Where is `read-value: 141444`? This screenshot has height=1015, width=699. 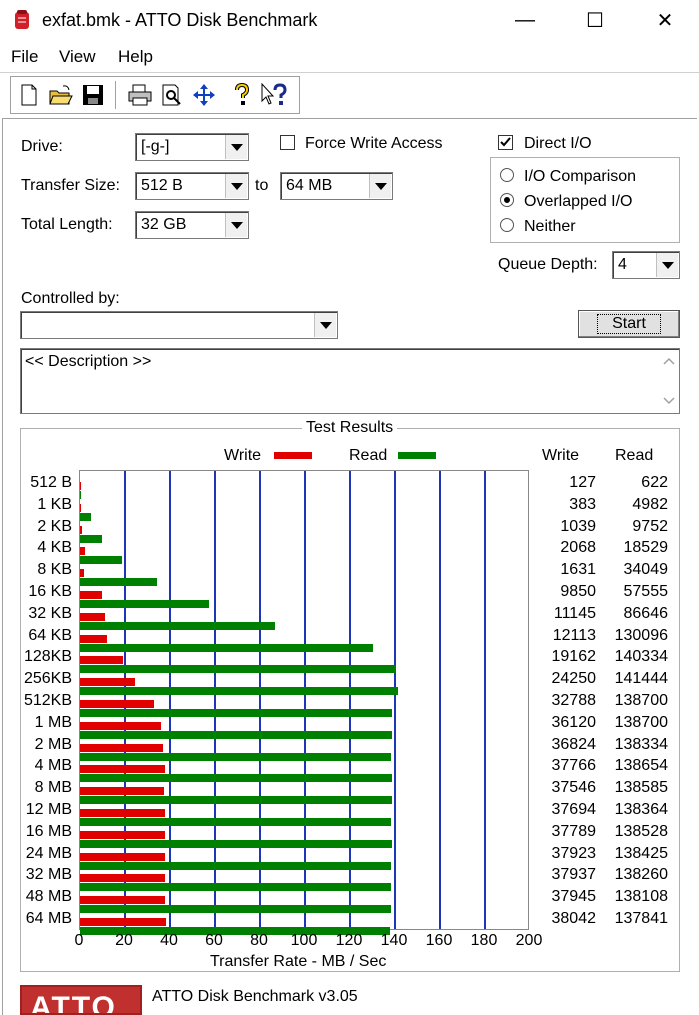 read-value: 141444 is located at coordinates (641, 679).